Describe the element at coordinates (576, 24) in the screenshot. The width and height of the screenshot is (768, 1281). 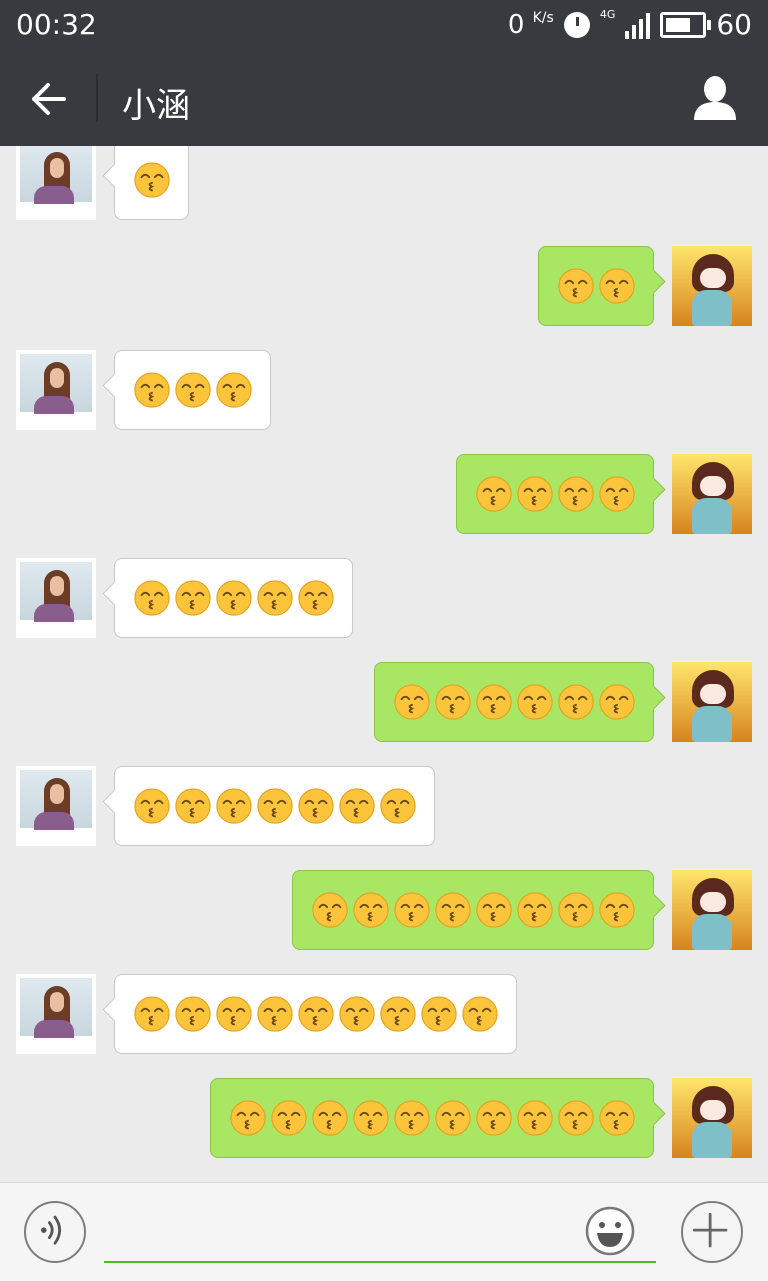
I see `alarm-icon` at that location.